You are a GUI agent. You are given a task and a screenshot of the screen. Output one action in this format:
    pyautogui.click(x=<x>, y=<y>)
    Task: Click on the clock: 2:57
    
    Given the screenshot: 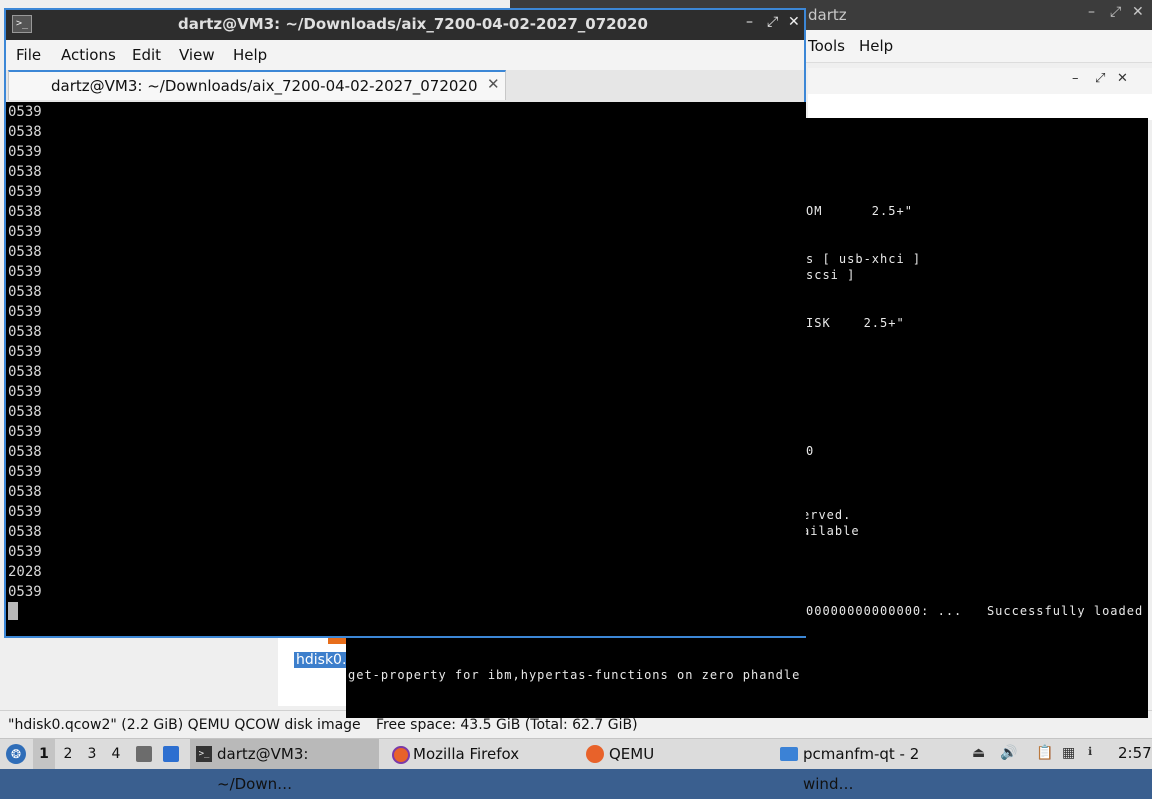 What is the action you would take?
    pyautogui.click(x=1135, y=753)
    